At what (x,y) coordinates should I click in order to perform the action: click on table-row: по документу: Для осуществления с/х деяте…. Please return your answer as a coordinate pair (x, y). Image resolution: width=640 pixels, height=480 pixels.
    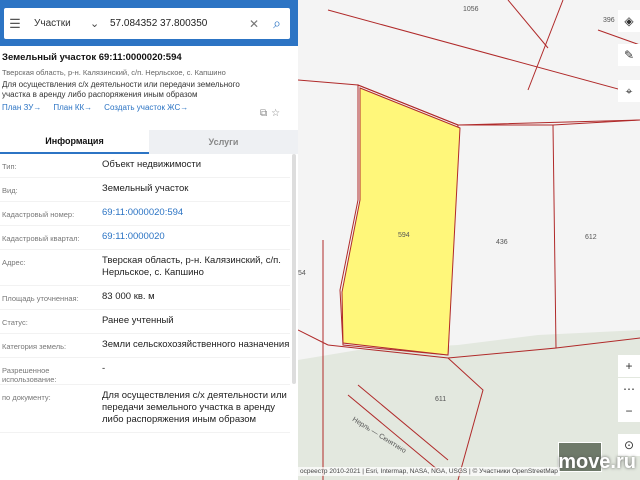
    Looking at the image, I should click on (145, 409).